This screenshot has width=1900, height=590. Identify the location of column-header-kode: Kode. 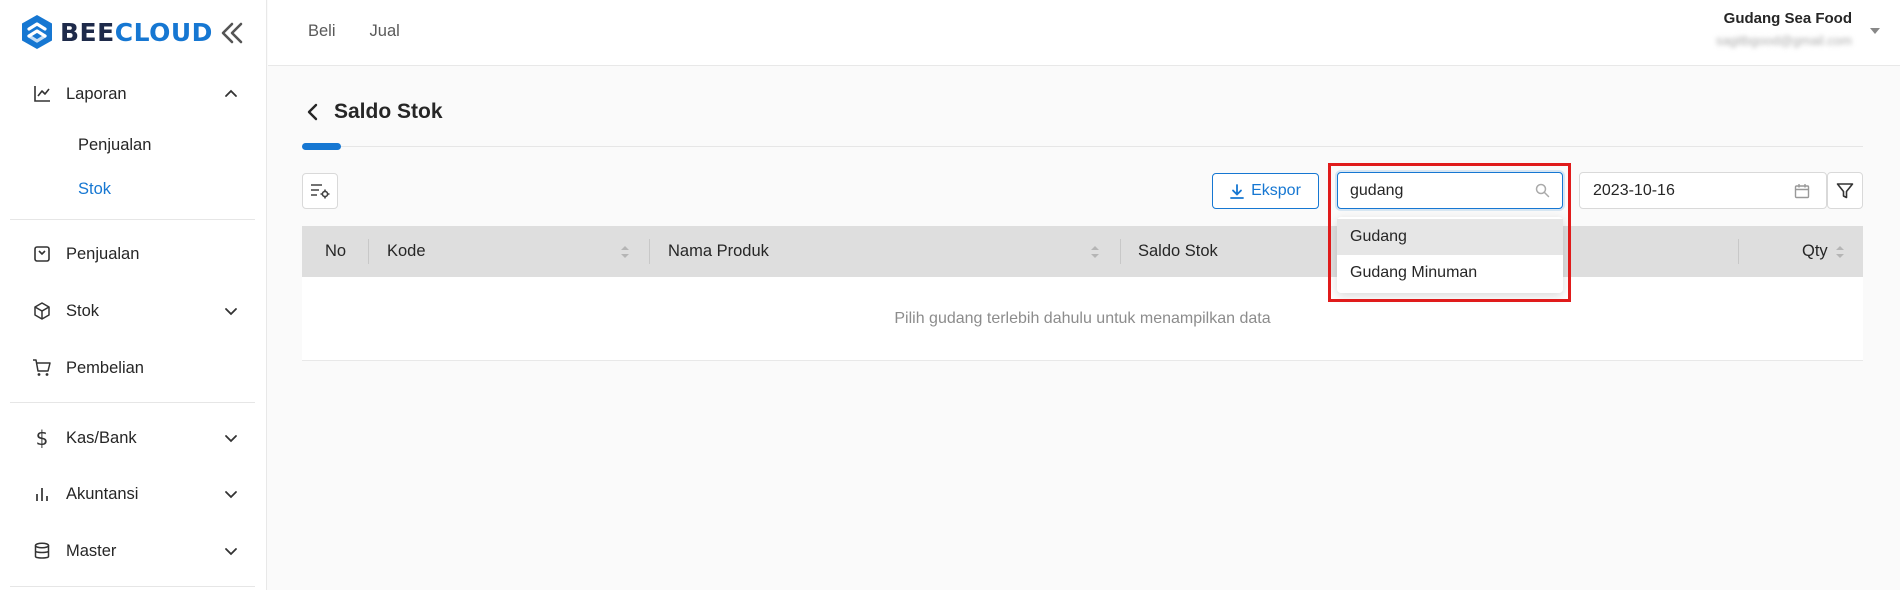
(406, 251).